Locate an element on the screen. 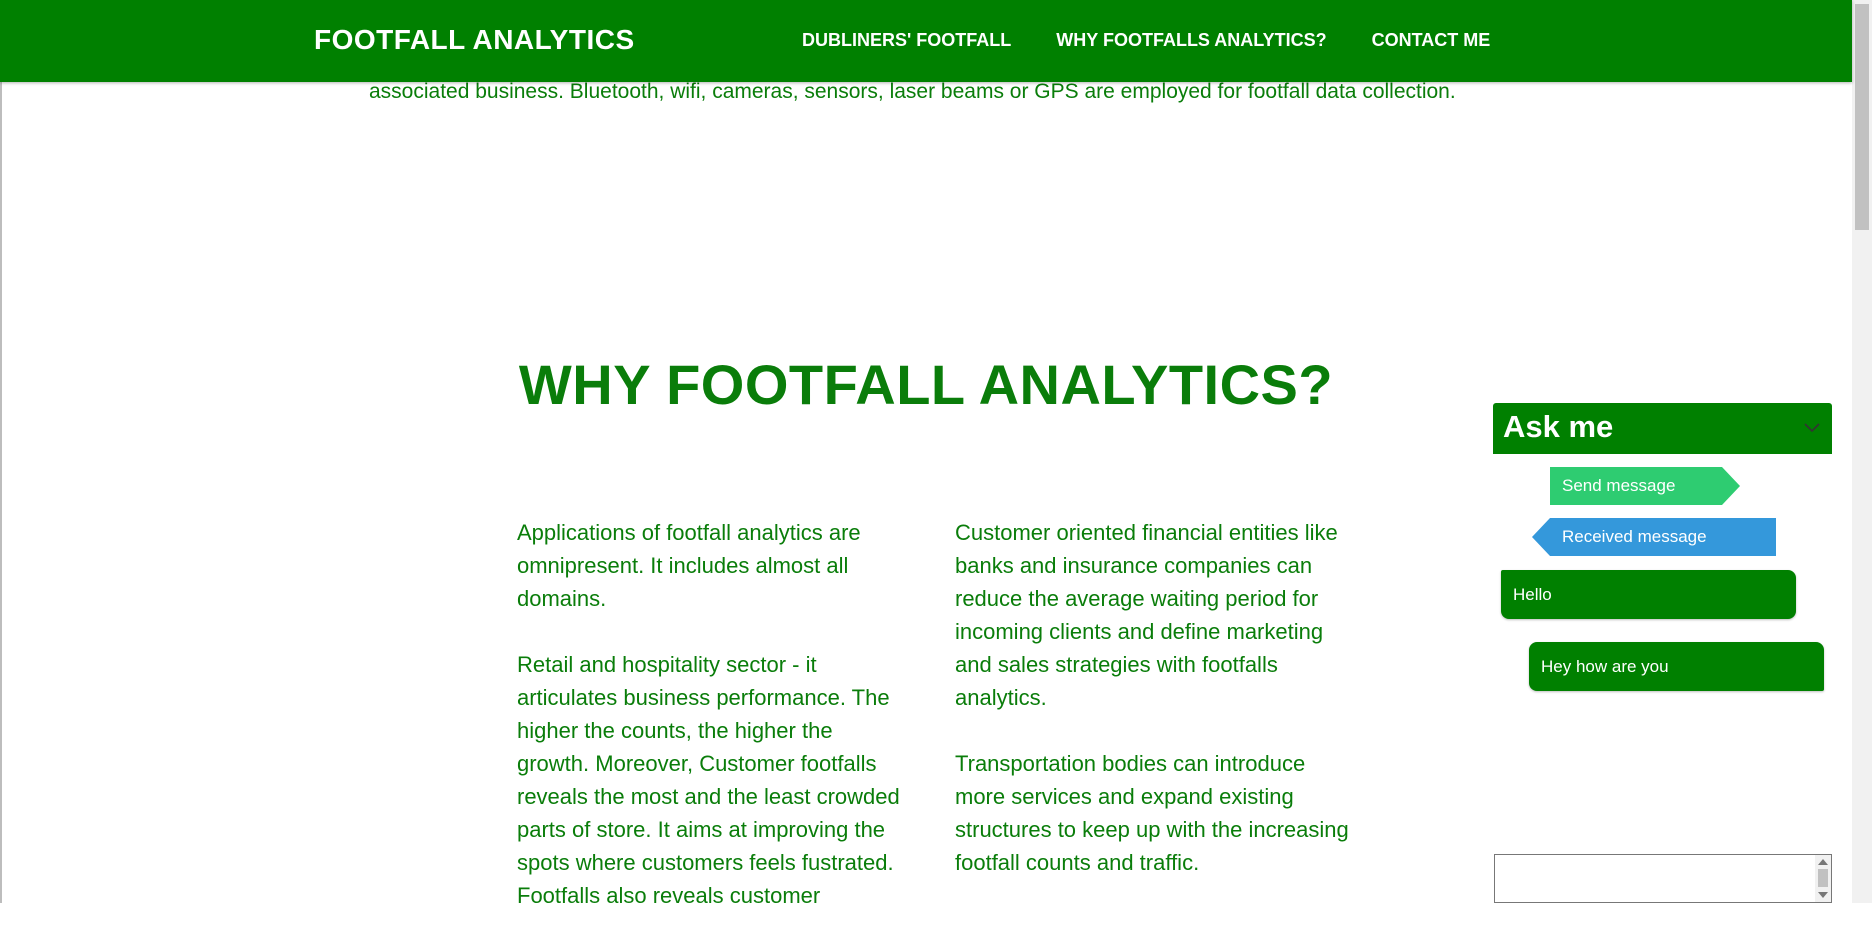  chat-input-scroll-thumb is located at coordinates (1823, 878).